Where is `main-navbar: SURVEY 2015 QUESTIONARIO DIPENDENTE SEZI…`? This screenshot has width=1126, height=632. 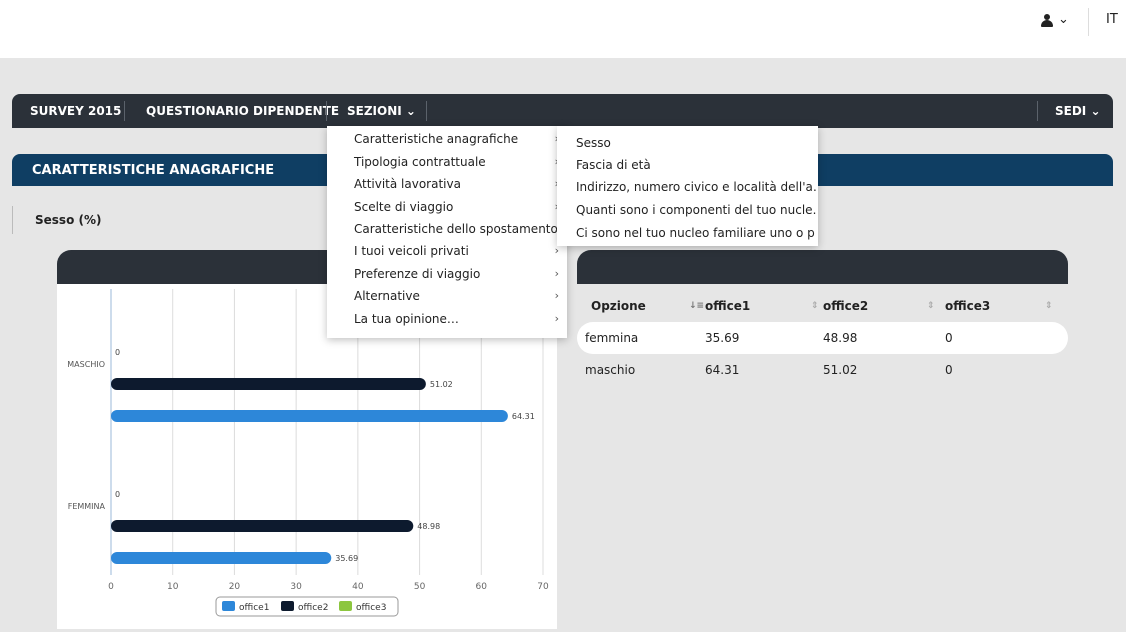
main-navbar: SURVEY 2015 QUESTIONARIO DIPENDENTE SEZI… is located at coordinates (562, 111).